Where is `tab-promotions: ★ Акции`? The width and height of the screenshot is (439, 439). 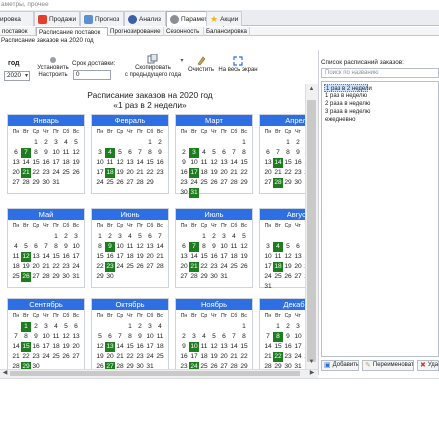
tab-promotions: ★ Акции is located at coordinates (224, 18).